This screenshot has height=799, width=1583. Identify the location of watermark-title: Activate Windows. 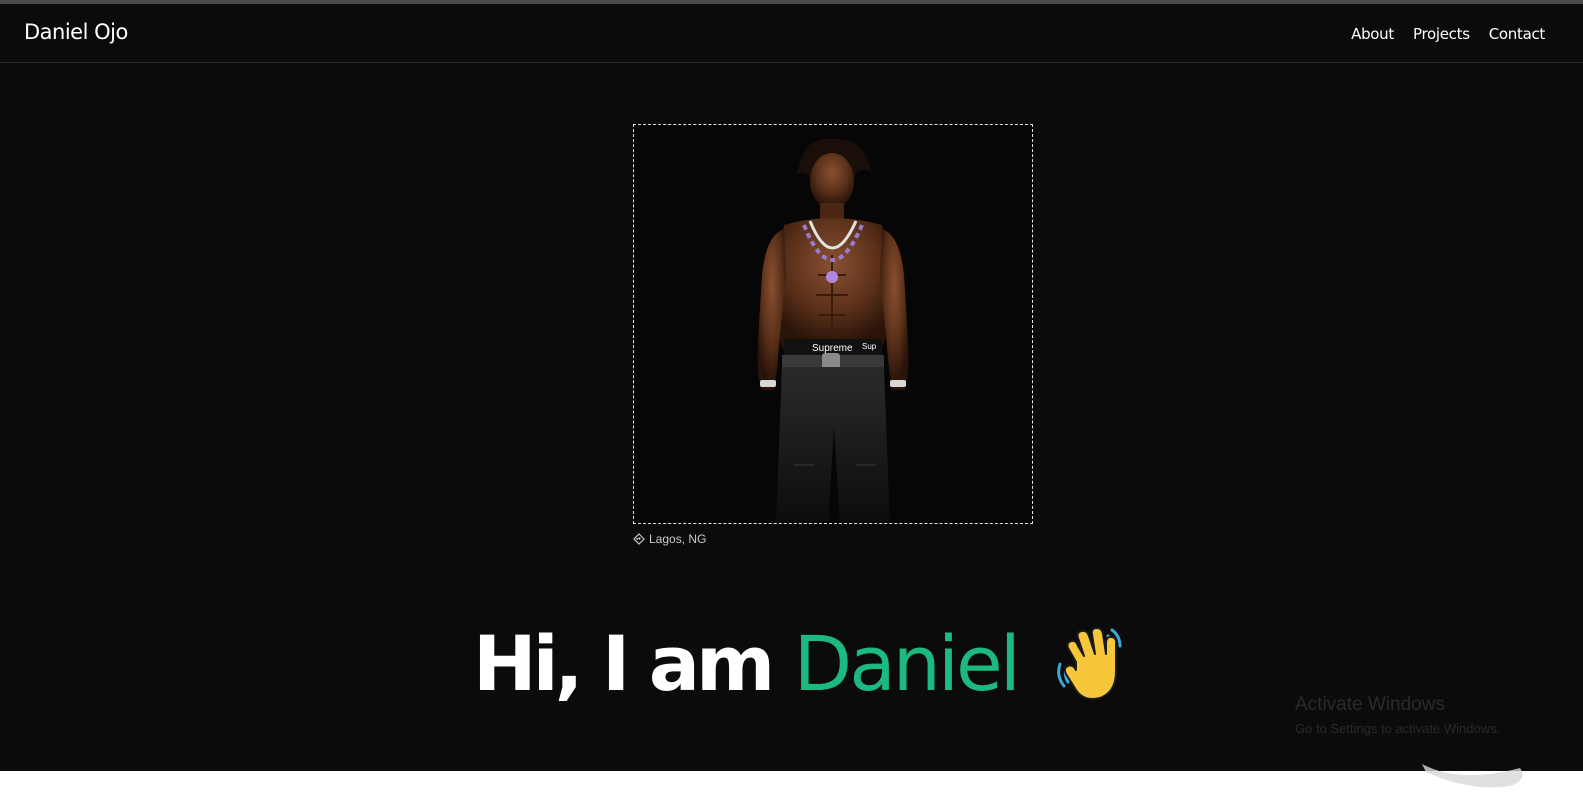
(1370, 704).